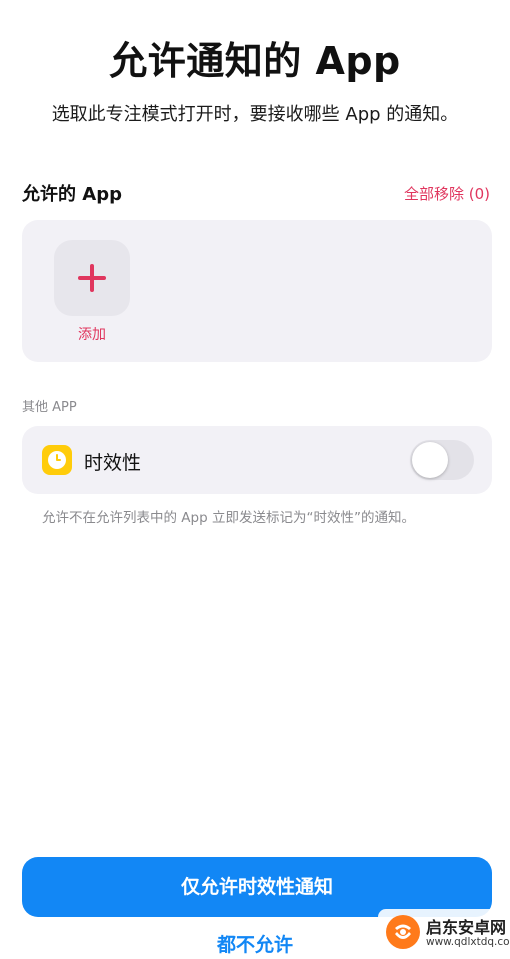  What do you see at coordinates (57, 460) in the screenshot?
I see `clock-icon` at bounding box center [57, 460].